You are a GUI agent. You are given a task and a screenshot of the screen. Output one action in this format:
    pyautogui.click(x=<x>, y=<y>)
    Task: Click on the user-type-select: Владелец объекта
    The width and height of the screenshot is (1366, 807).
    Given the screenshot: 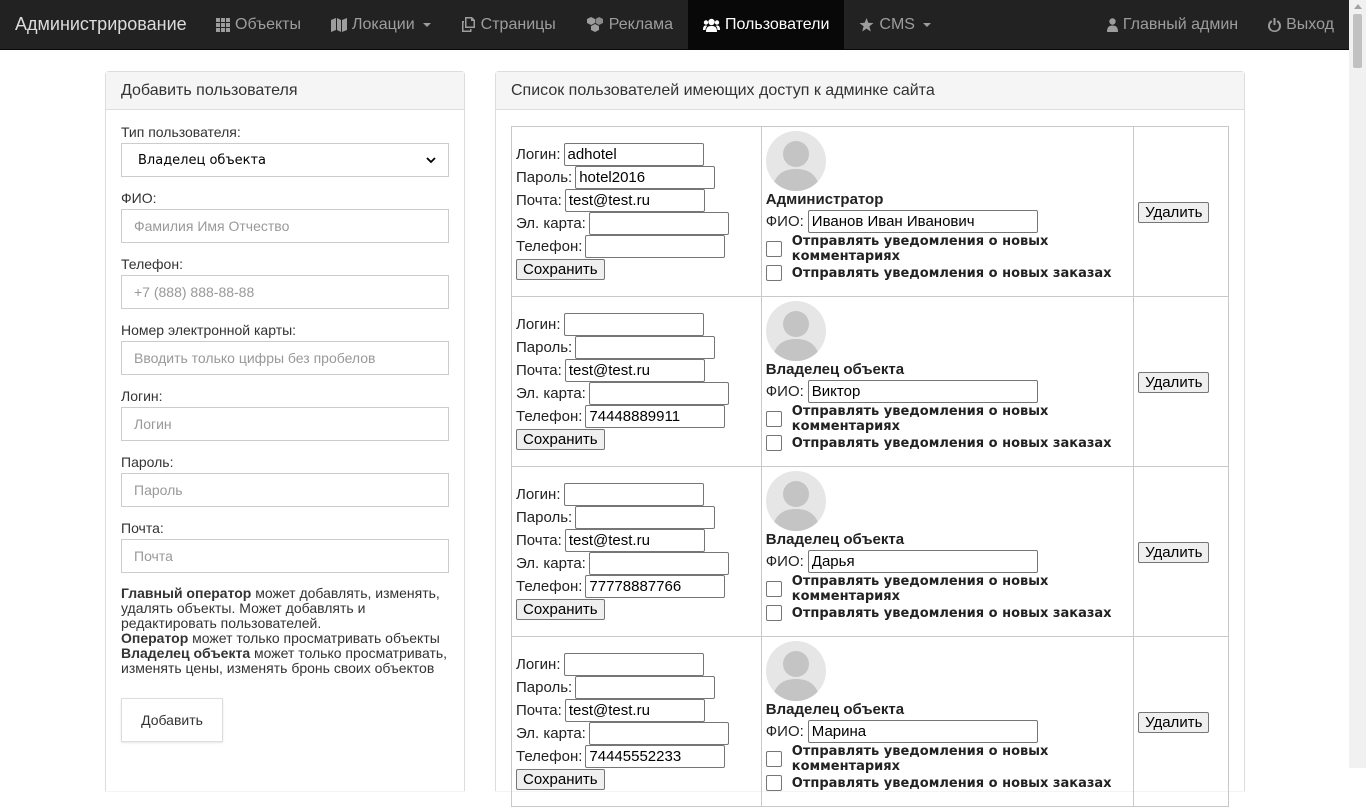 What is the action you would take?
    pyautogui.click(x=285, y=160)
    